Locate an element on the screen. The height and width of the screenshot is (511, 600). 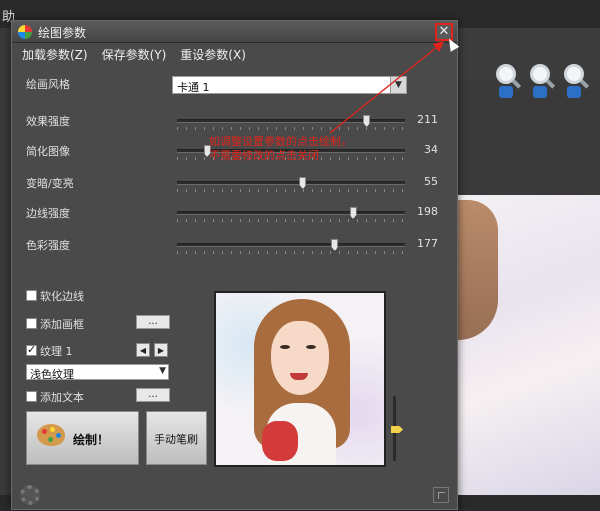
texture-next-button: ▶ is located at coordinates (161, 350).